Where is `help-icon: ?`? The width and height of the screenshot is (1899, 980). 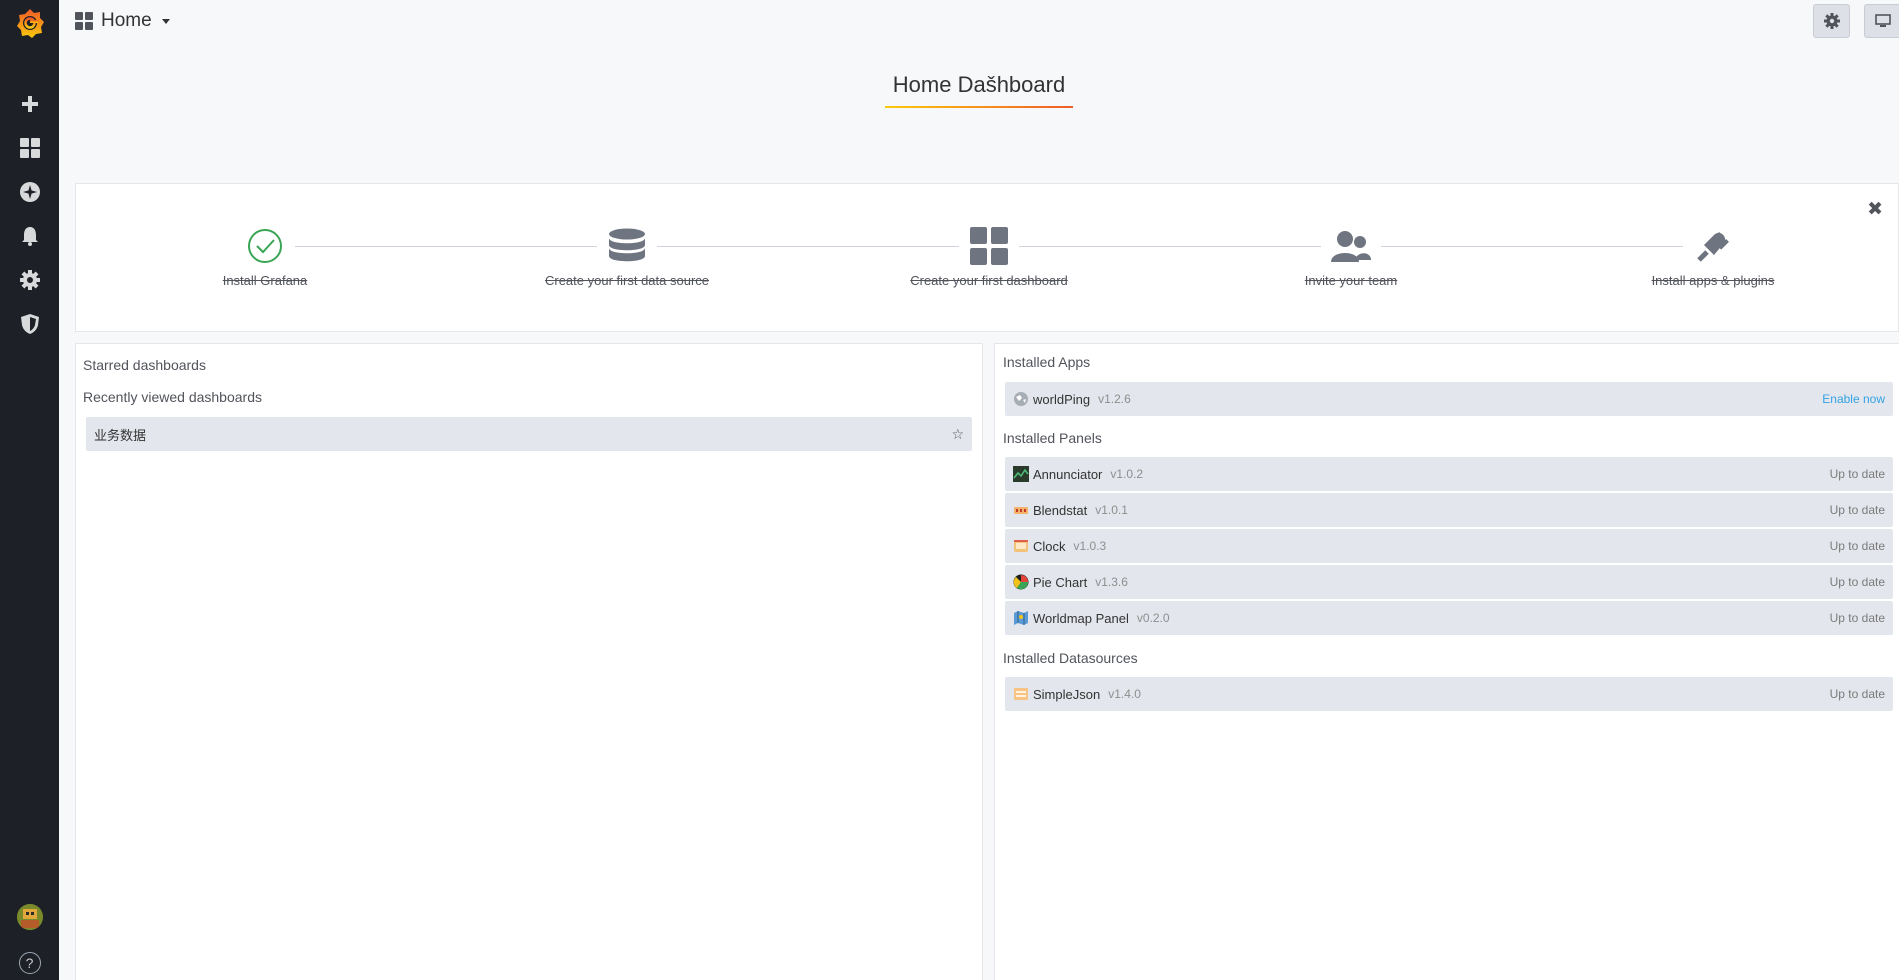
help-icon: ? is located at coordinates (29, 963).